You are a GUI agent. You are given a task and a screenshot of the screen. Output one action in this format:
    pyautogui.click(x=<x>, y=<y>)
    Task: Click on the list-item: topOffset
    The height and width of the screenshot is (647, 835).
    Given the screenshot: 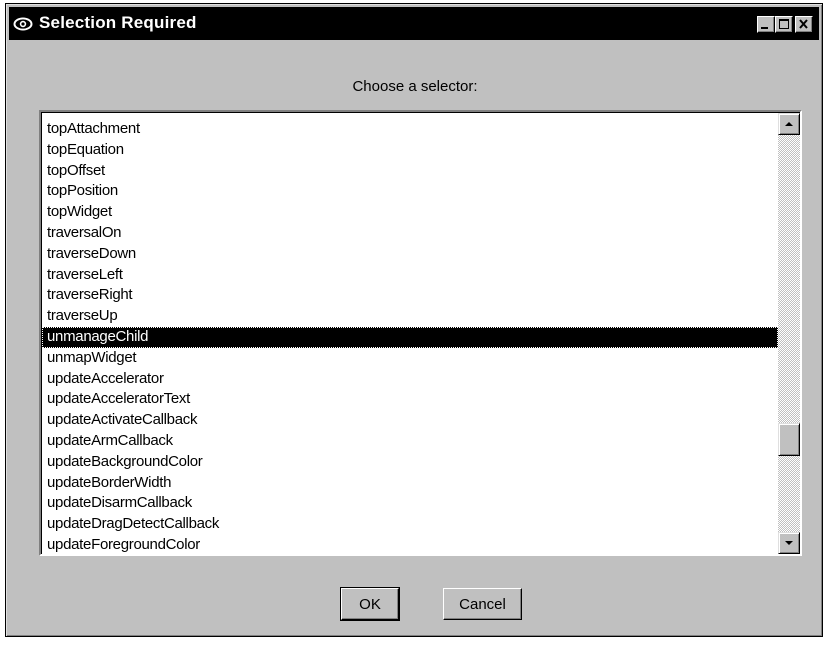 What is the action you would take?
    pyautogui.click(x=410, y=171)
    